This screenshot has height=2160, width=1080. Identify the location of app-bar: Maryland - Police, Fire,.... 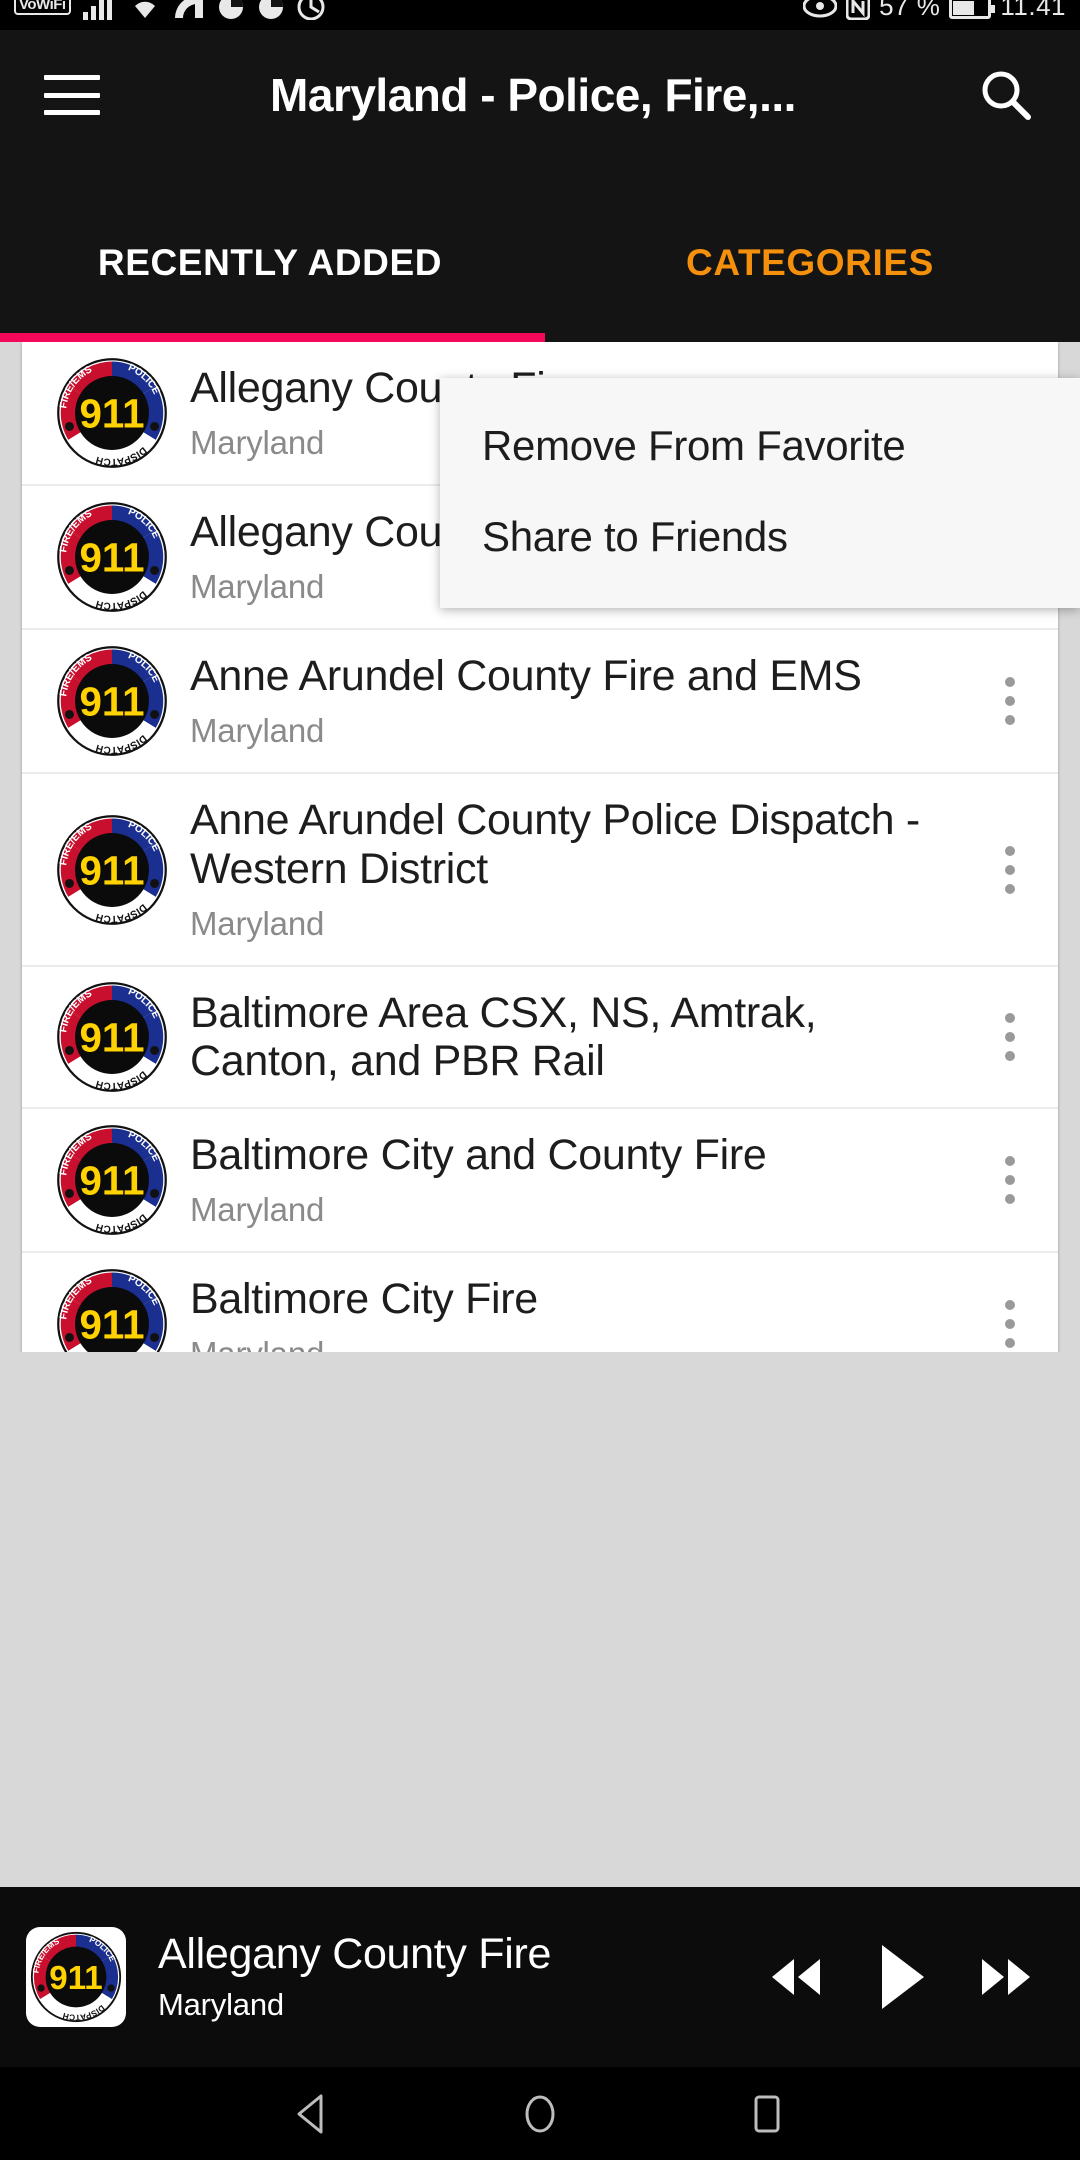
(540, 95).